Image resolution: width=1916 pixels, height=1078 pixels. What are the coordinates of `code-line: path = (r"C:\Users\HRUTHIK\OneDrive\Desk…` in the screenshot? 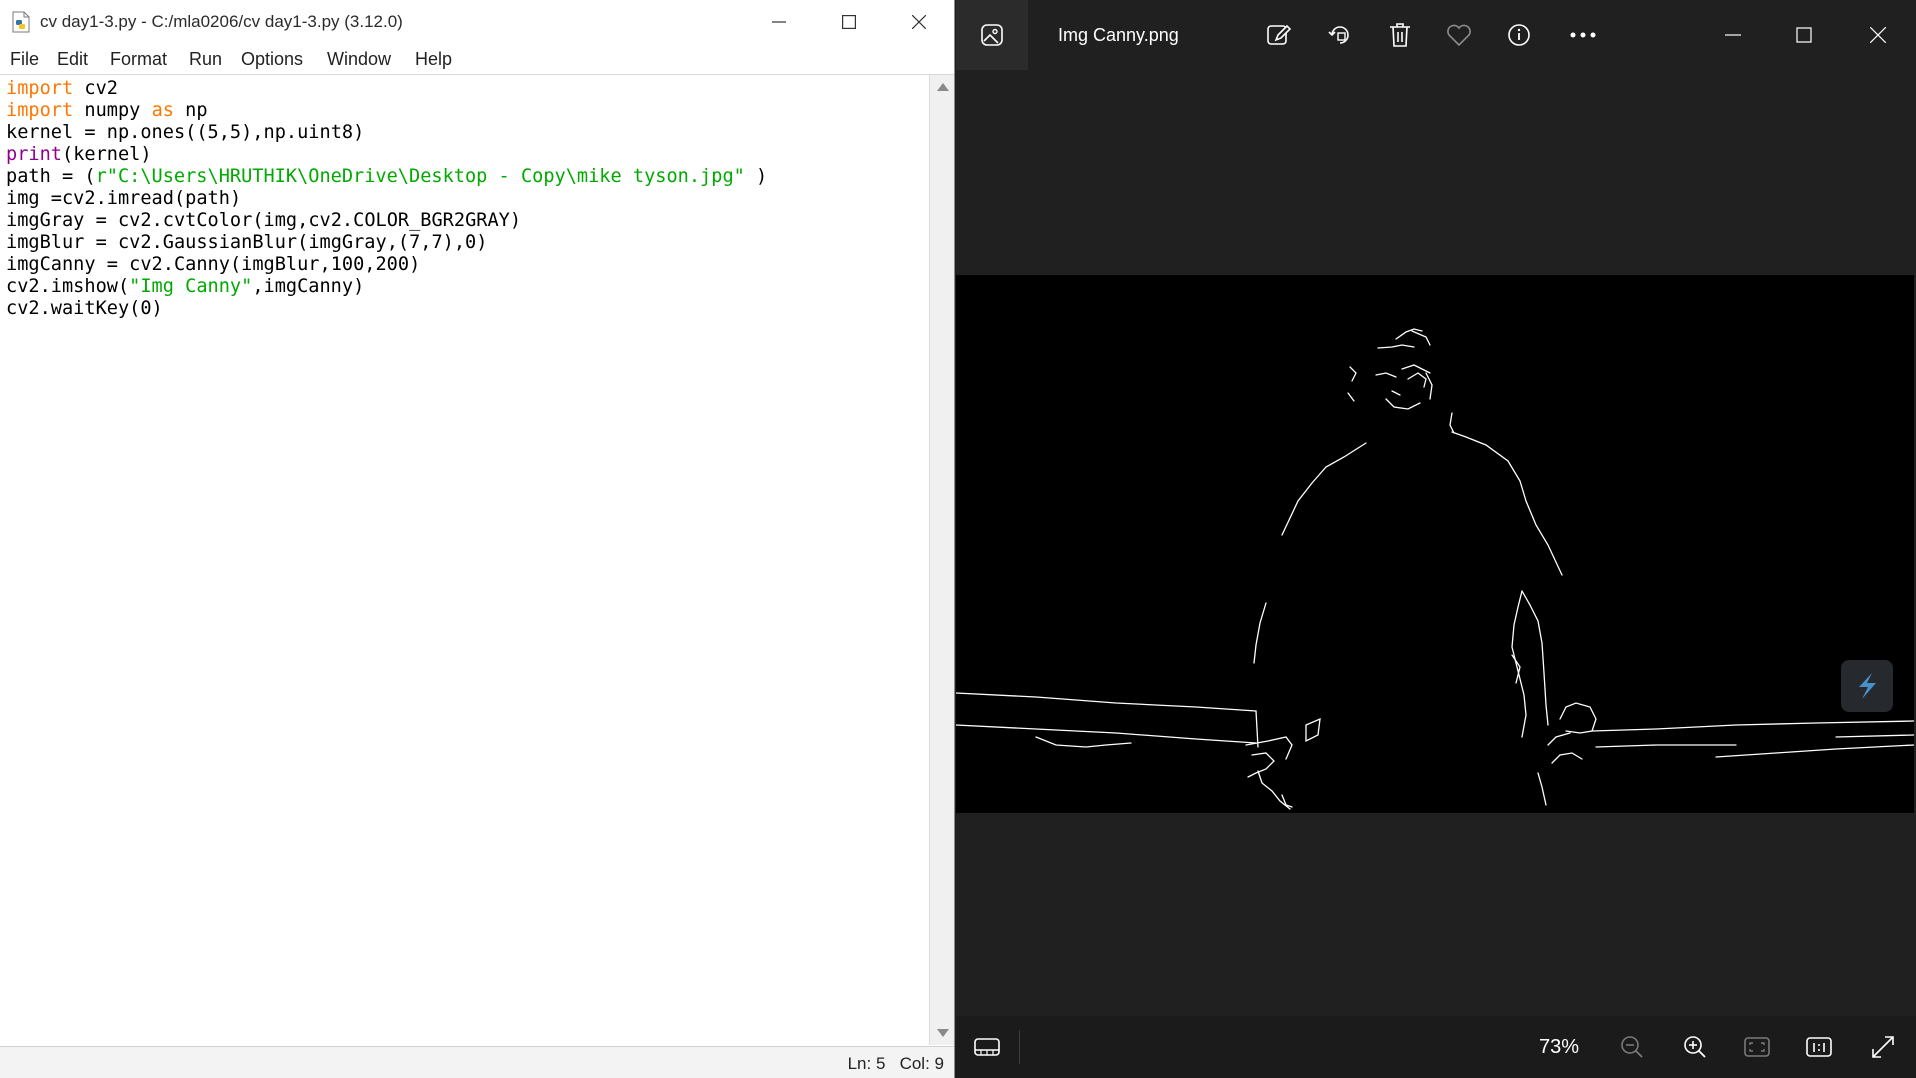 It's located at (386, 176).